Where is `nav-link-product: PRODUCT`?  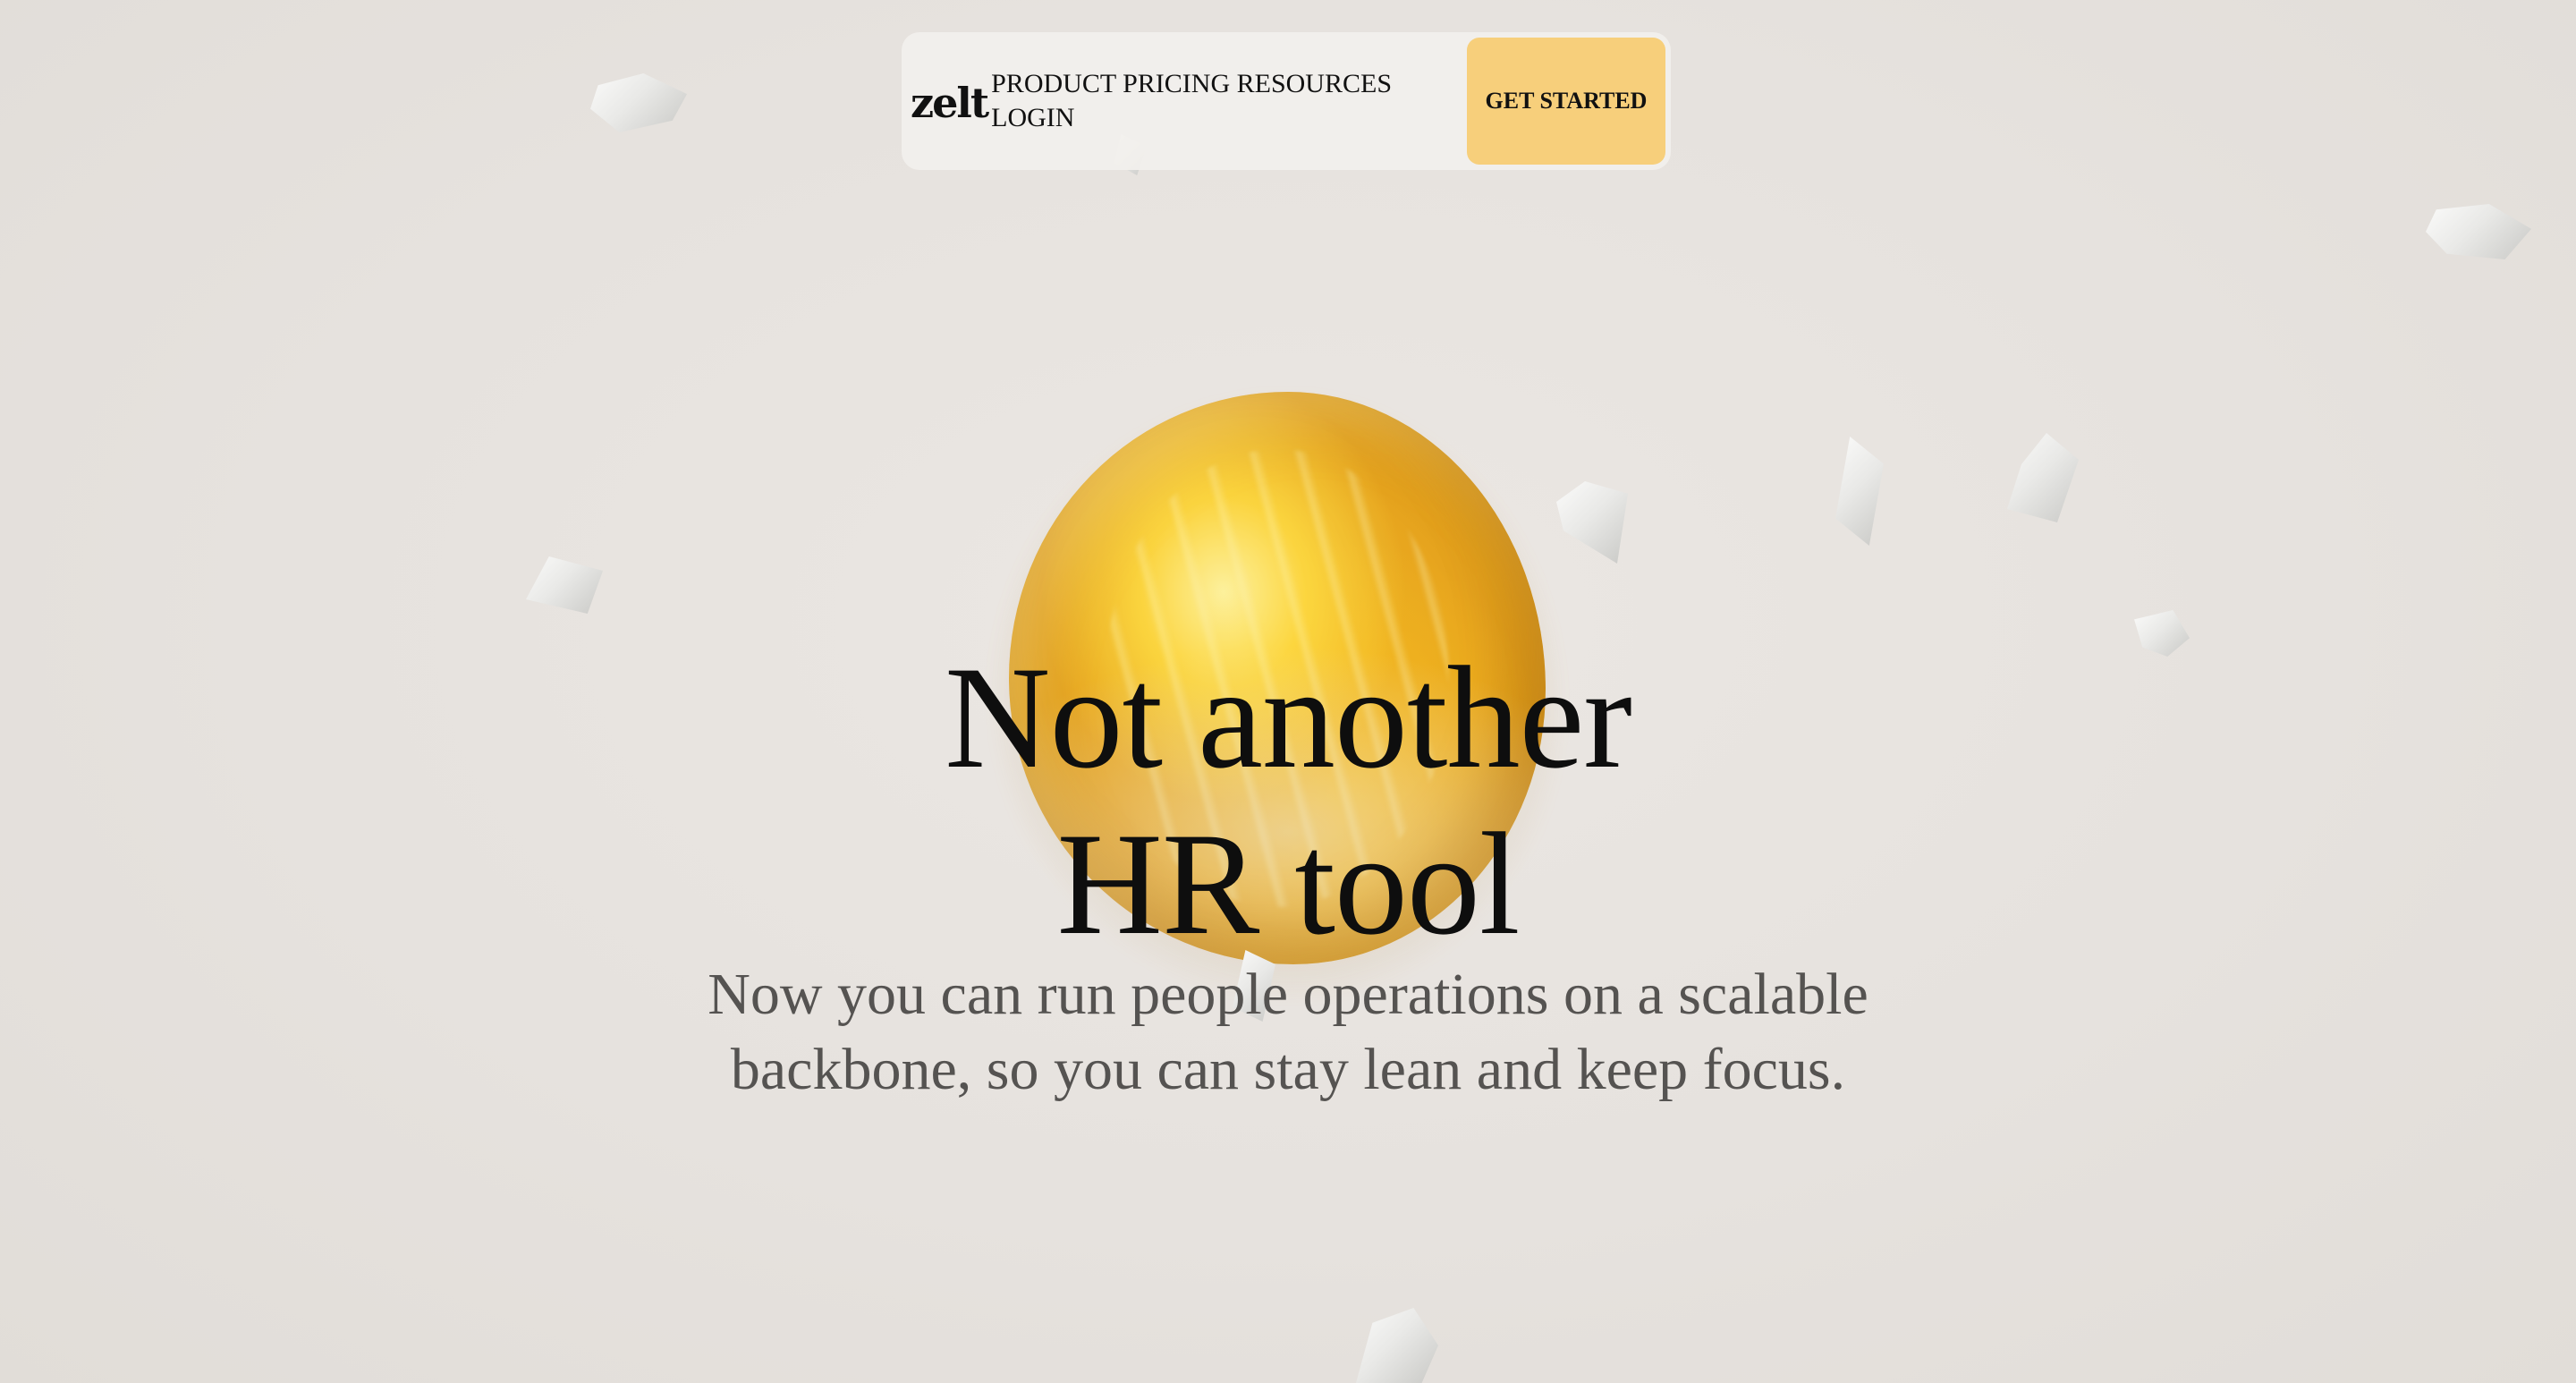 nav-link-product: PRODUCT is located at coordinates (1053, 83).